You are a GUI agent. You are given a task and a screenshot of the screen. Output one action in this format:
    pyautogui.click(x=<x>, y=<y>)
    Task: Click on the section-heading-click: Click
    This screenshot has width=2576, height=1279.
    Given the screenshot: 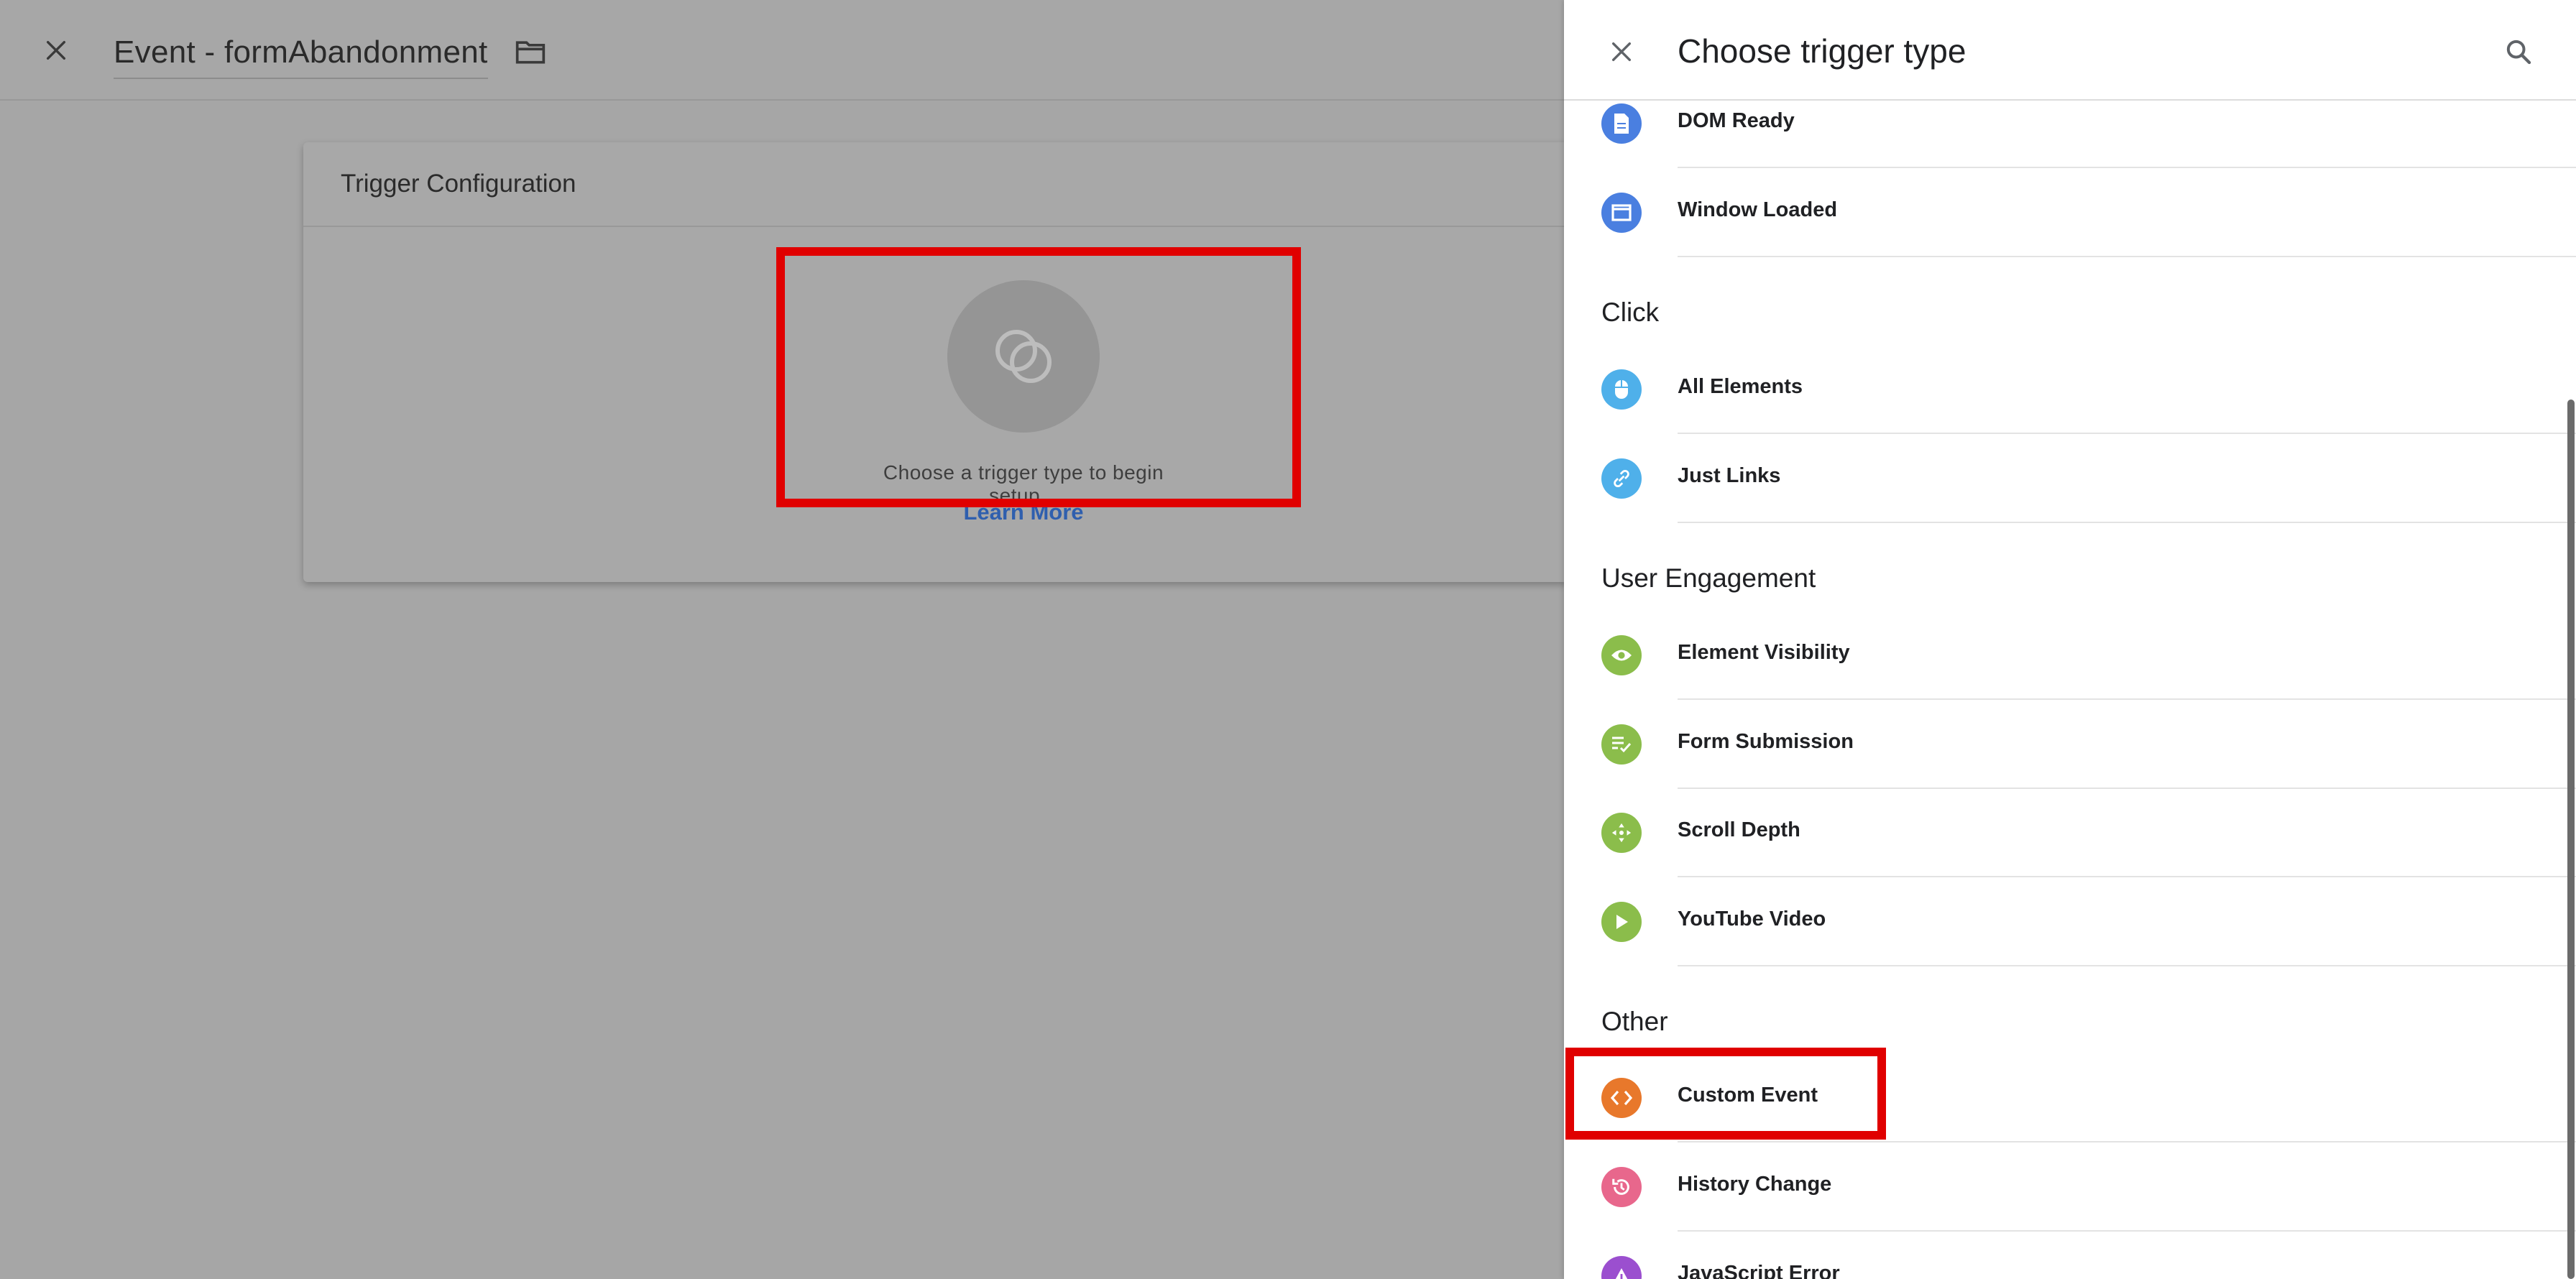 What is the action you would take?
    pyautogui.click(x=1630, y=312)
    